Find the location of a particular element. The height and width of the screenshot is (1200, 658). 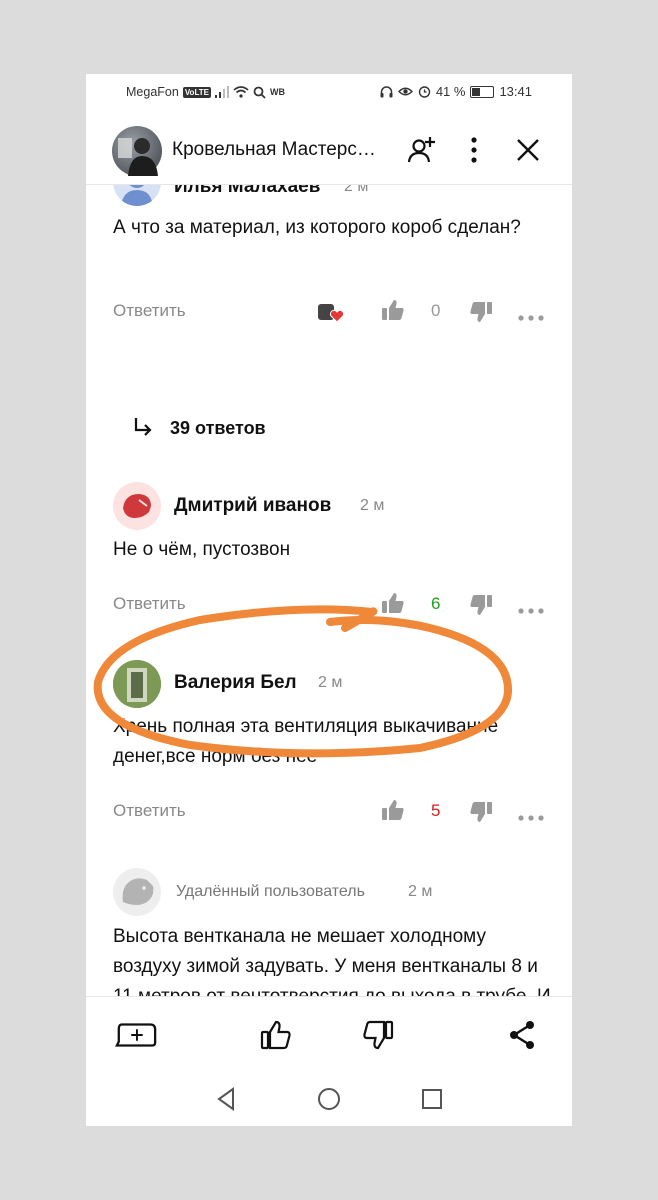

like-count: 5 is located at coordinates (436, 810).